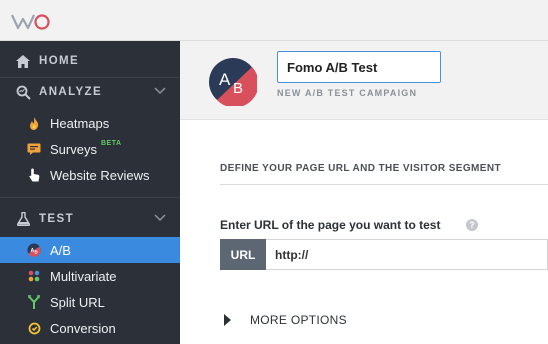  What do you see at coordinates (23, 219) in the screenshot?
I see `flask-icon` at bounding box center [23, 219].